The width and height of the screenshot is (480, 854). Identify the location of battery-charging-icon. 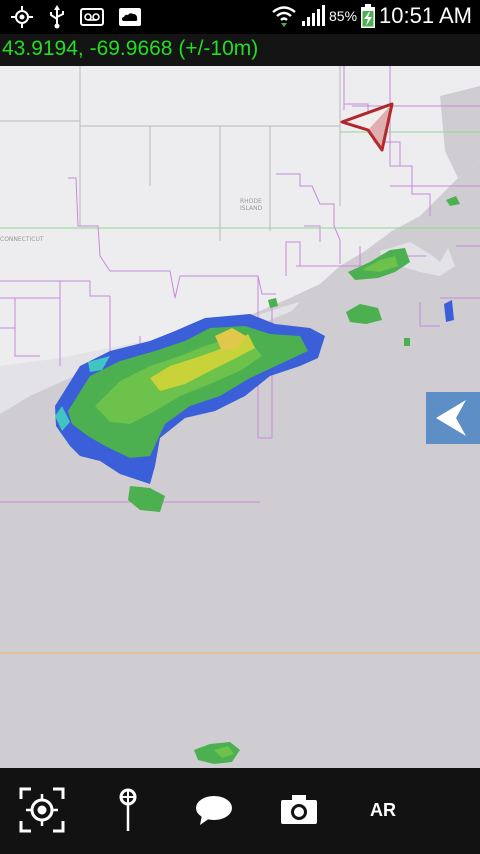
(368, 16).